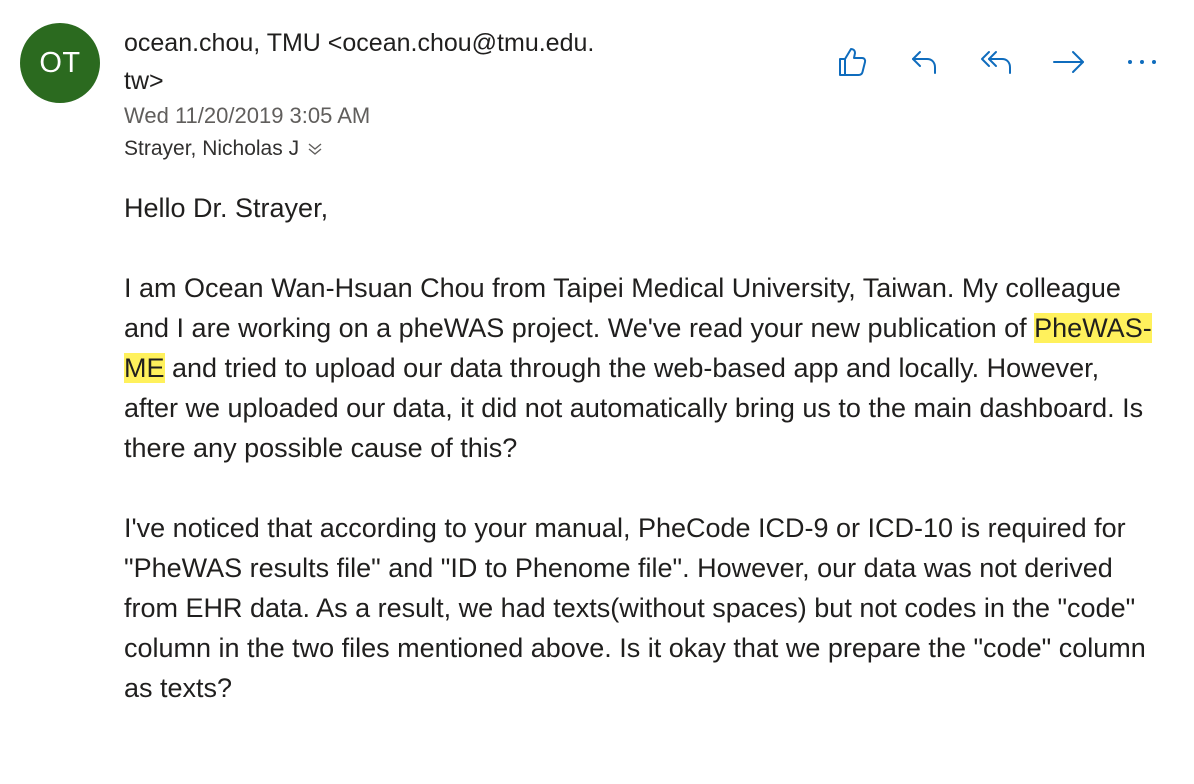  I want to click on more-actions-button, so click(1142, 62).